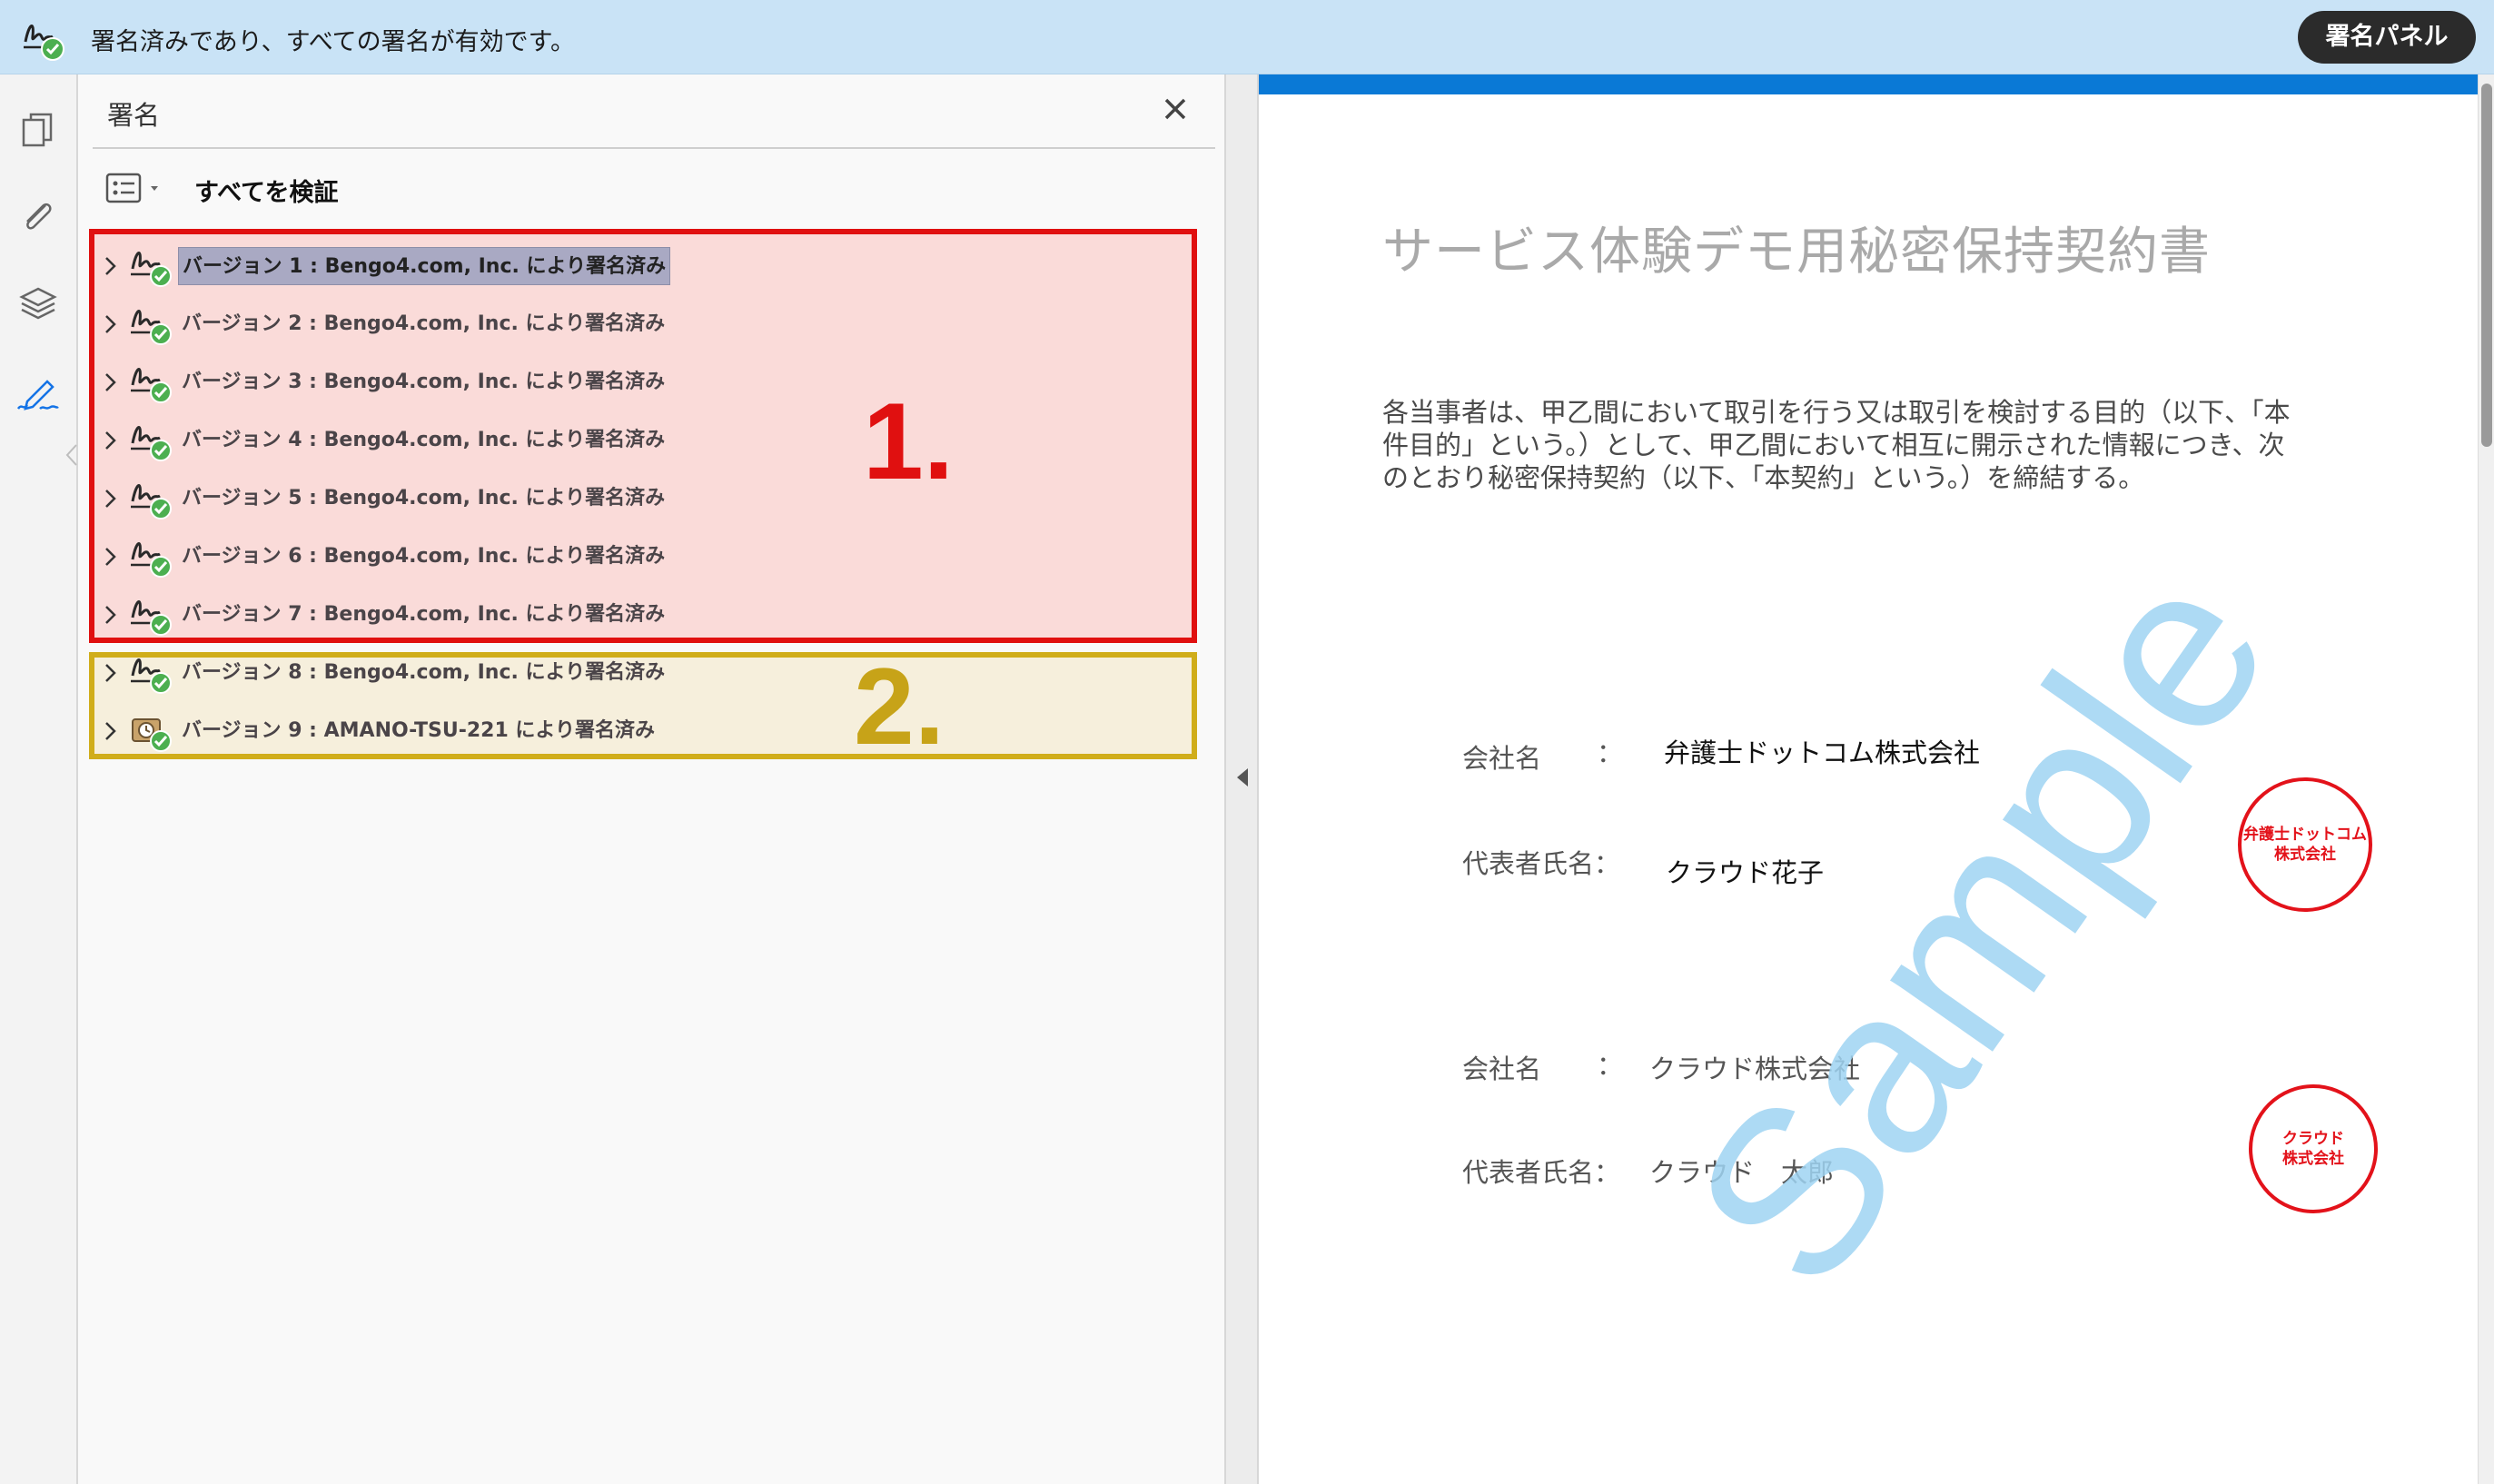  What do you see at coordinates (424, 440) in the screenshot?
I see `signature-label: バージョン 4 : Bengo4.com, Inc. により署名済み` at bounding box center [424, 440].